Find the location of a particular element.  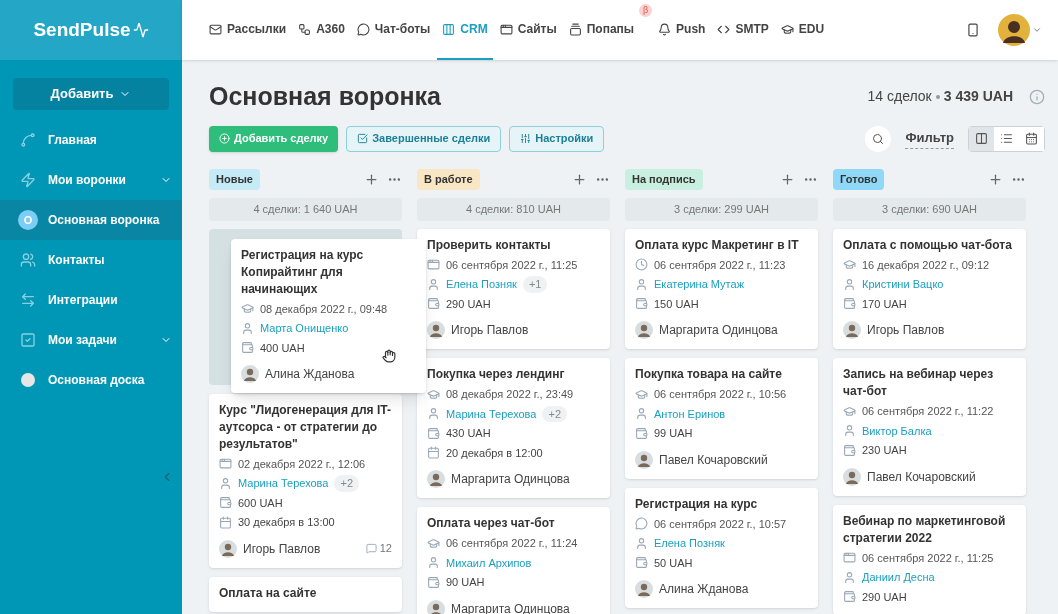

contact-link: Даниил Десна is located at coordinates (898, 577).